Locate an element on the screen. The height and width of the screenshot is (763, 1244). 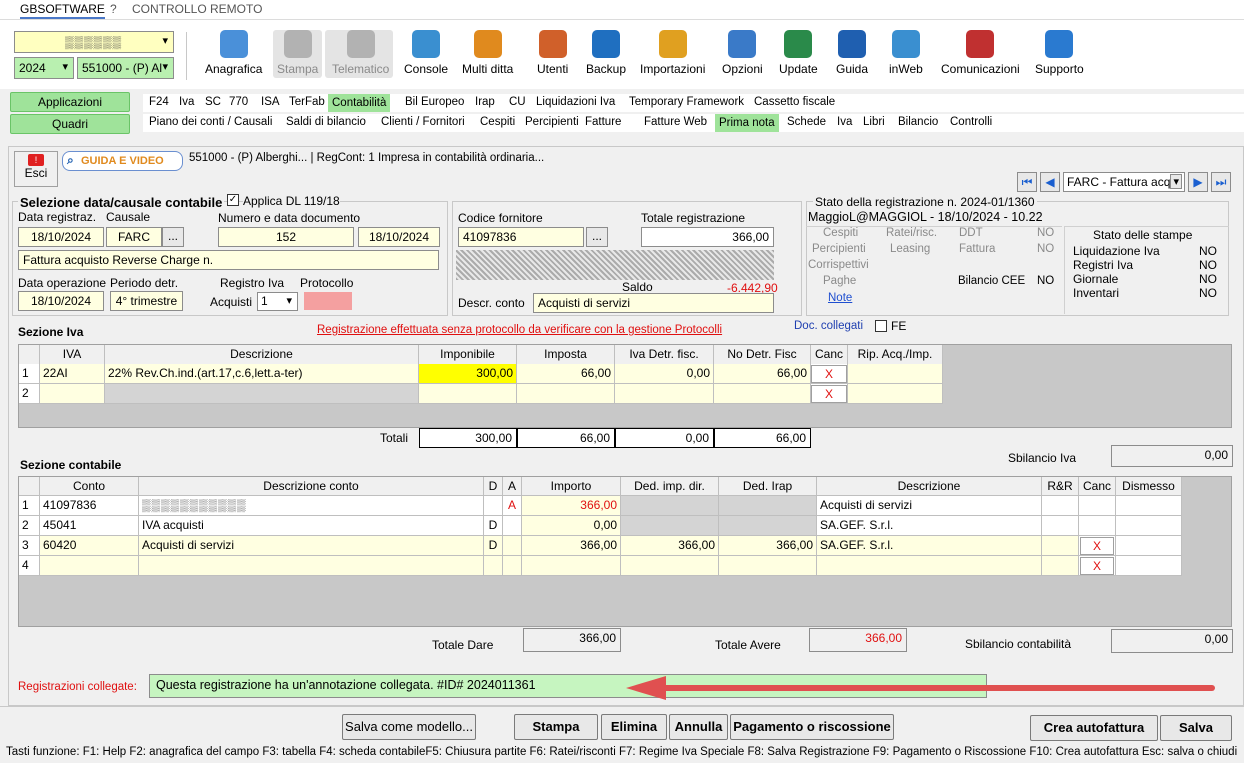
pagamento-button: Pagamento o riscossione is located at coordinates (812, 727).